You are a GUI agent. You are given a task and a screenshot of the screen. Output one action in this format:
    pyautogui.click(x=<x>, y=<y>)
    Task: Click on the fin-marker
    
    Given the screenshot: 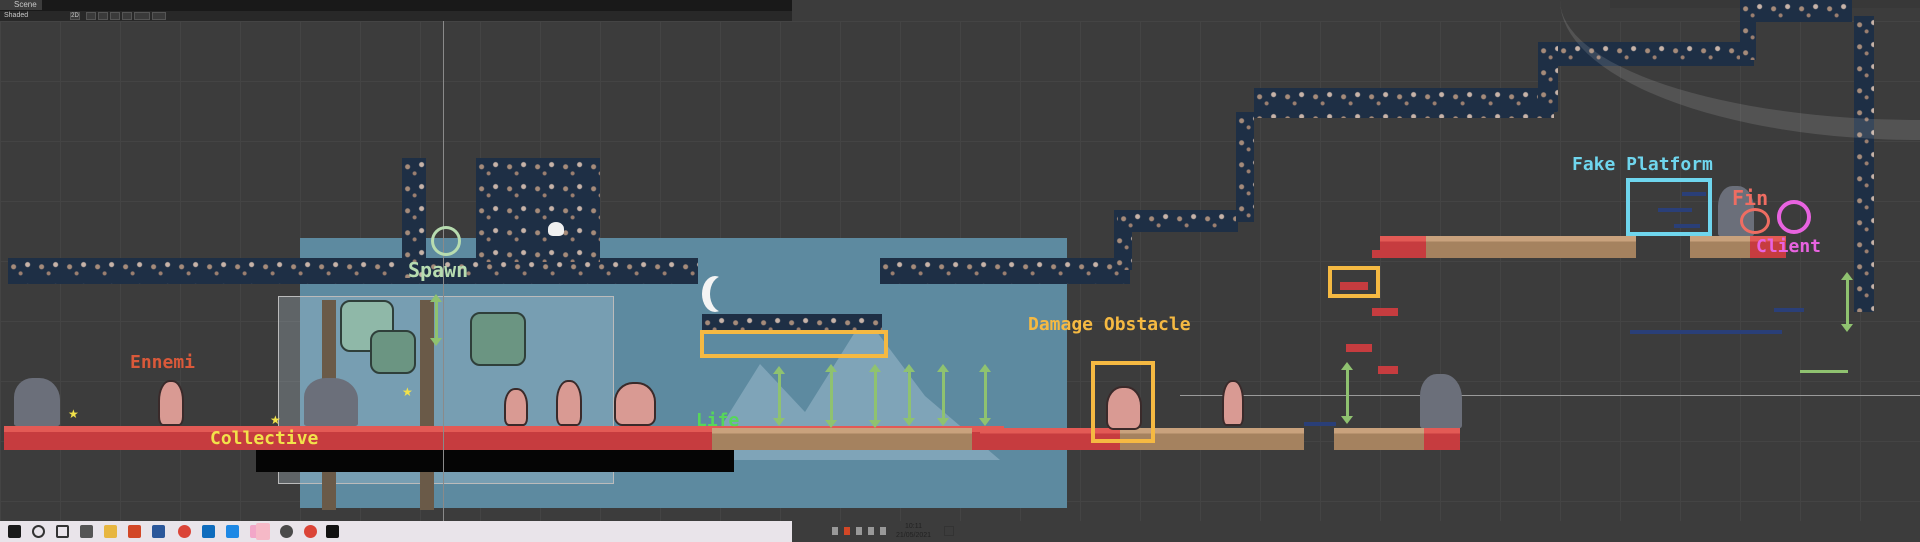 What is the action you would take?
    pyautogui.click(x=1755, y=221)
    